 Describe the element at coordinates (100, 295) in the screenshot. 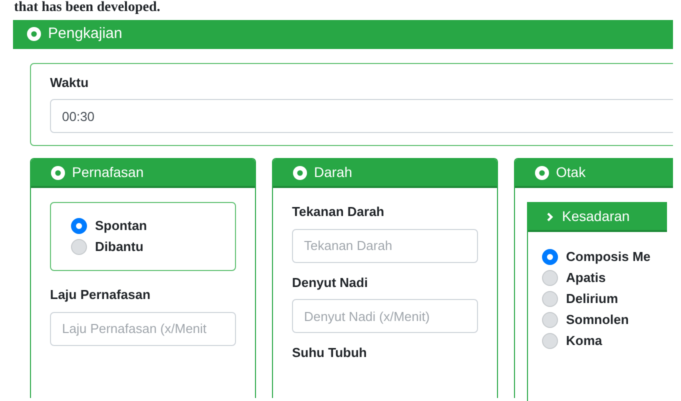

I see `field-label: Laju Pernafasan` at that location.